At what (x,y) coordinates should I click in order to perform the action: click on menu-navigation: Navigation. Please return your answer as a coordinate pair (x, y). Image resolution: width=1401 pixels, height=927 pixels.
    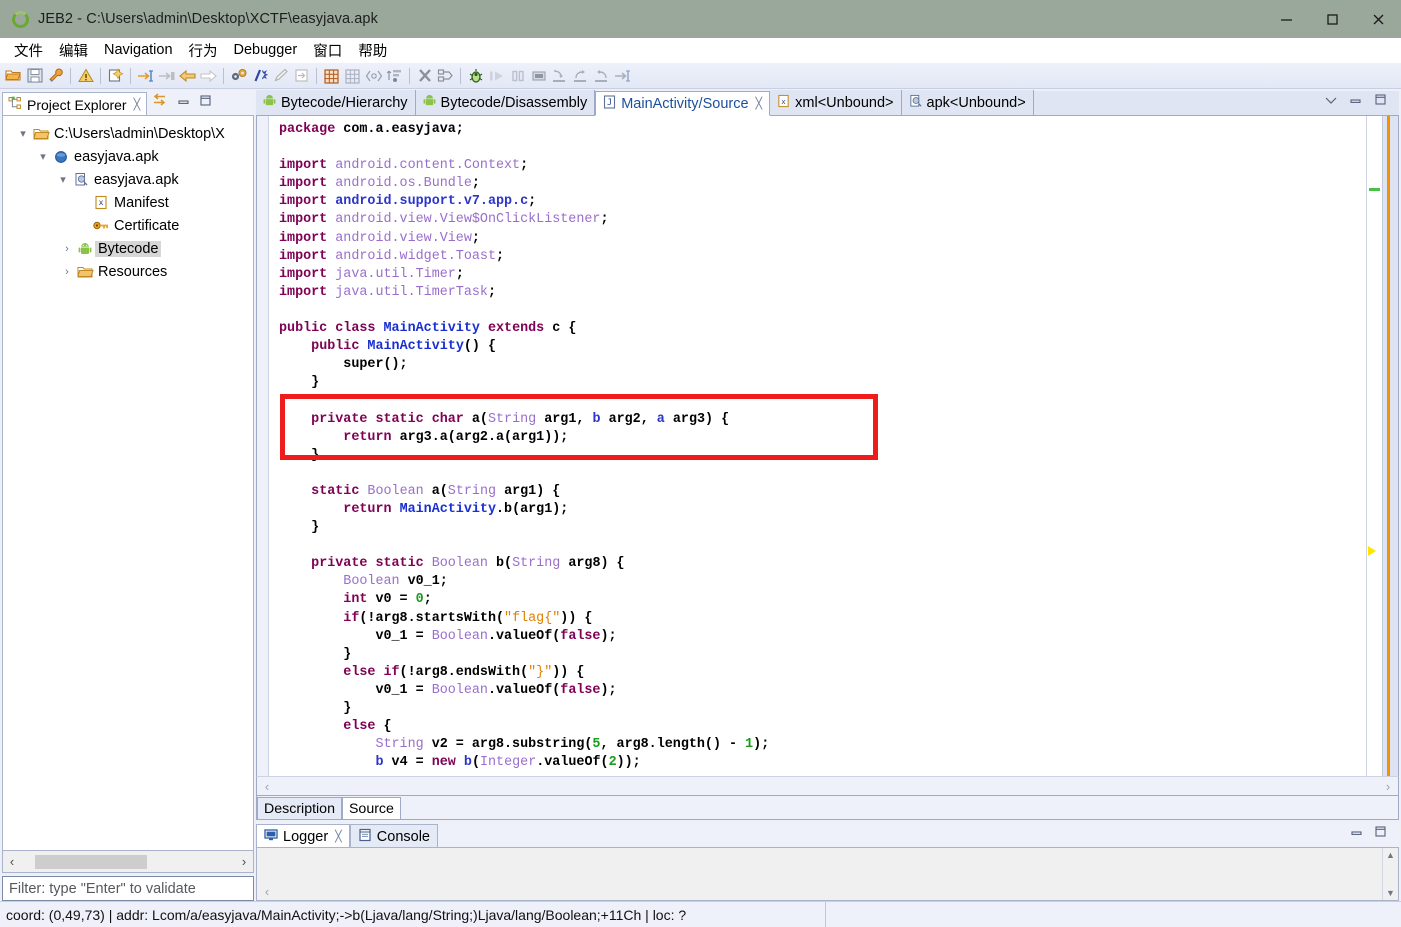
    Looking at the image, I should click on (138, 50).